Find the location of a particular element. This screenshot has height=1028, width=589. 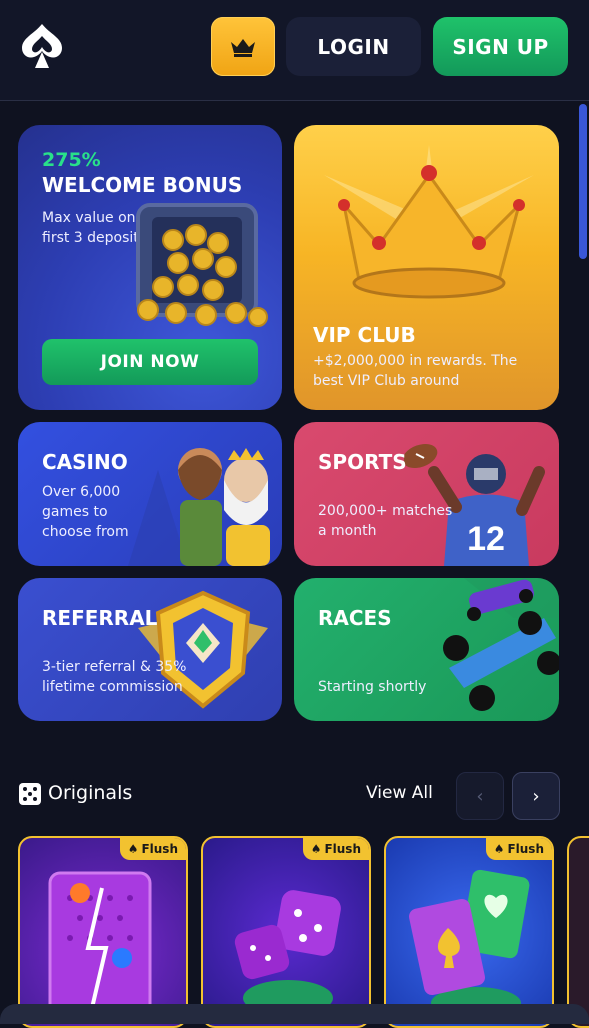

top-header: LOGIN SIGN UP is located at coordinates (294, 50).